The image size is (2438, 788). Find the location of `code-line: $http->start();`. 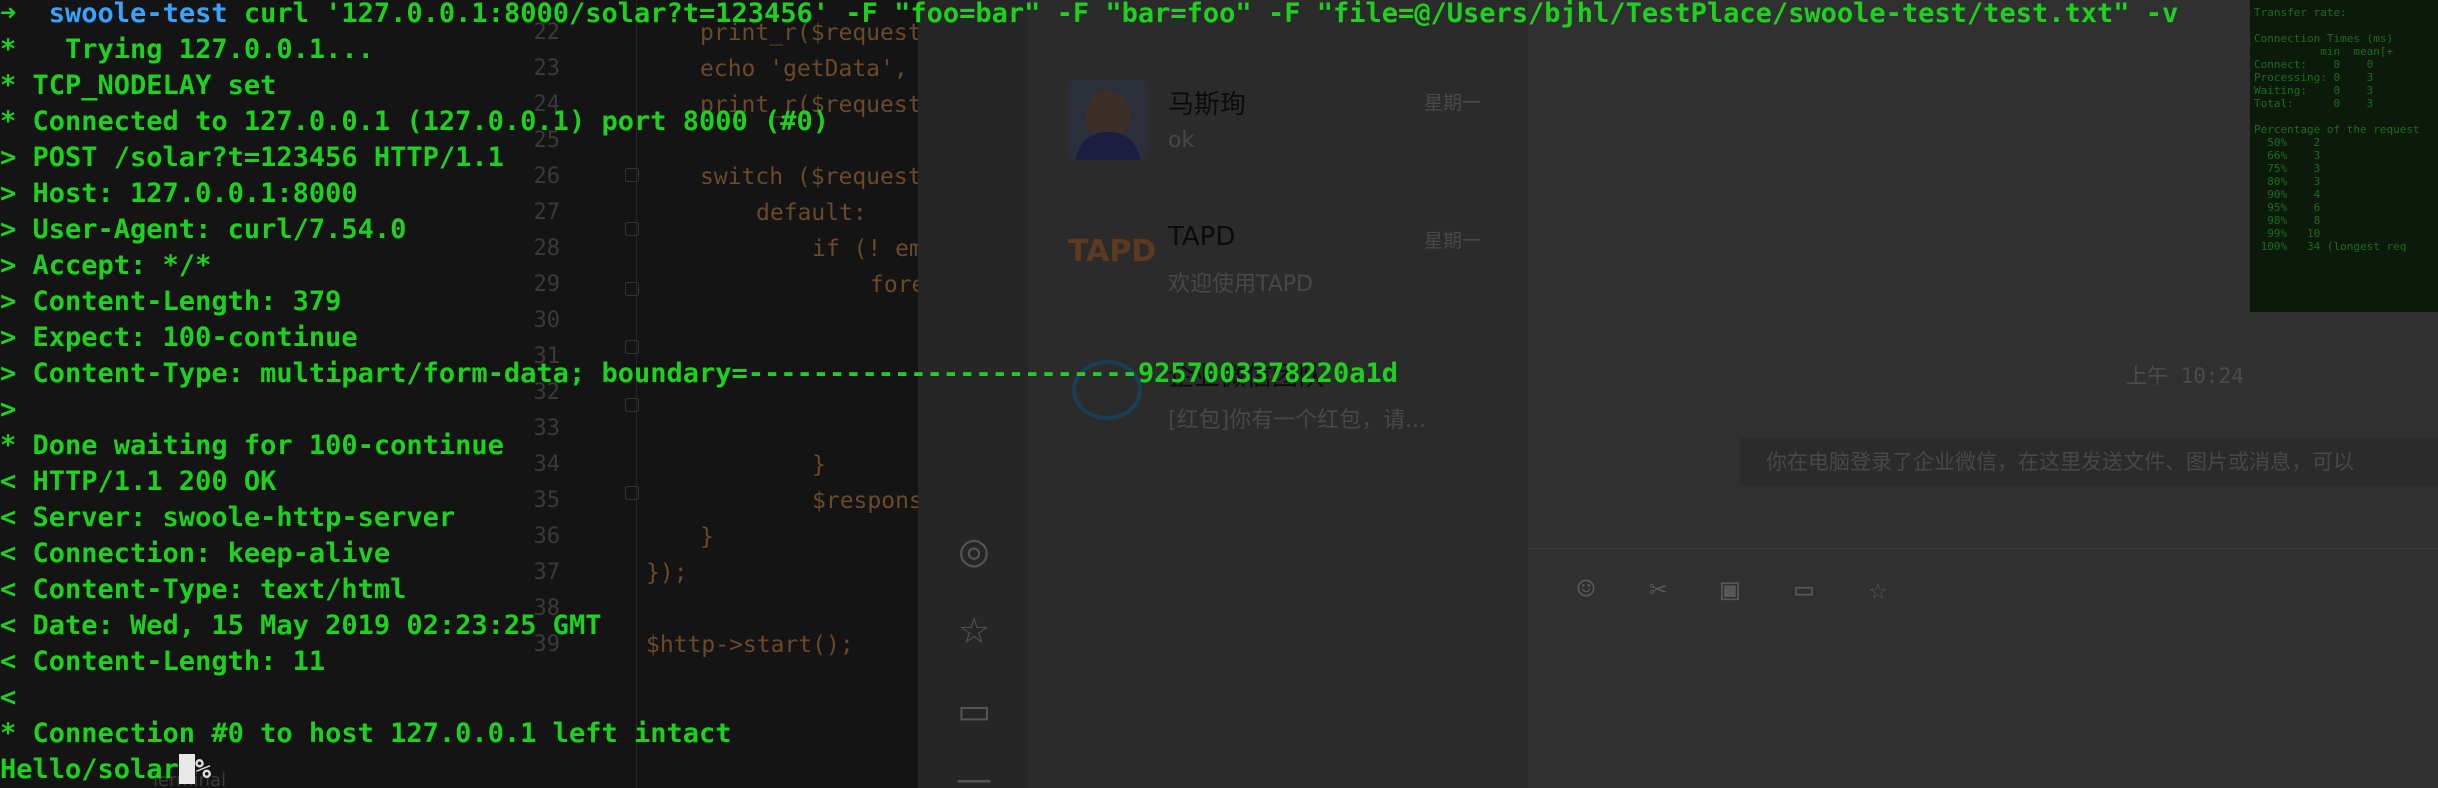

code-line: $http->start(); is located at coordinates (750, 645).